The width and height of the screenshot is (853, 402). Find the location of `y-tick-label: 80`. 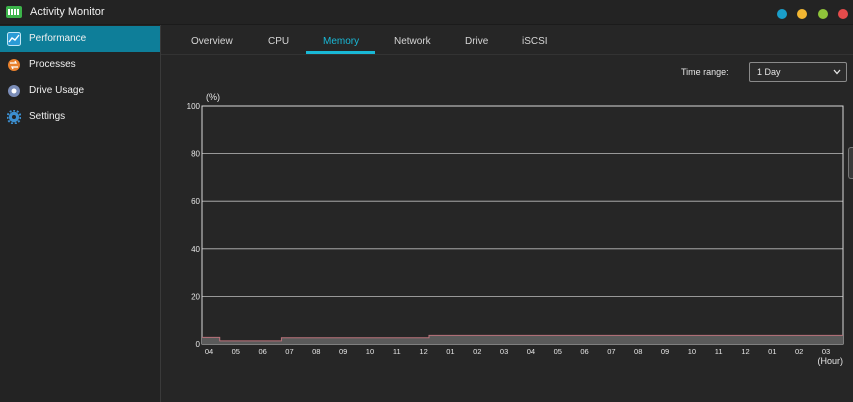

y-tick-label: 80 is located at coordinates (195, 154).